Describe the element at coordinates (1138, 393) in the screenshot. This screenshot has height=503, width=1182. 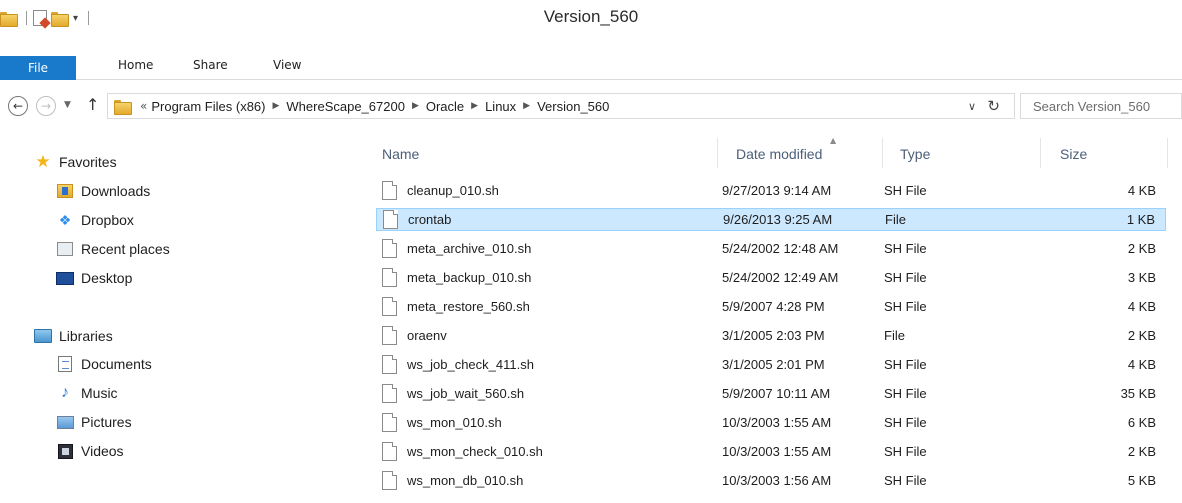
I see `file-size: 35 KB` at that location.